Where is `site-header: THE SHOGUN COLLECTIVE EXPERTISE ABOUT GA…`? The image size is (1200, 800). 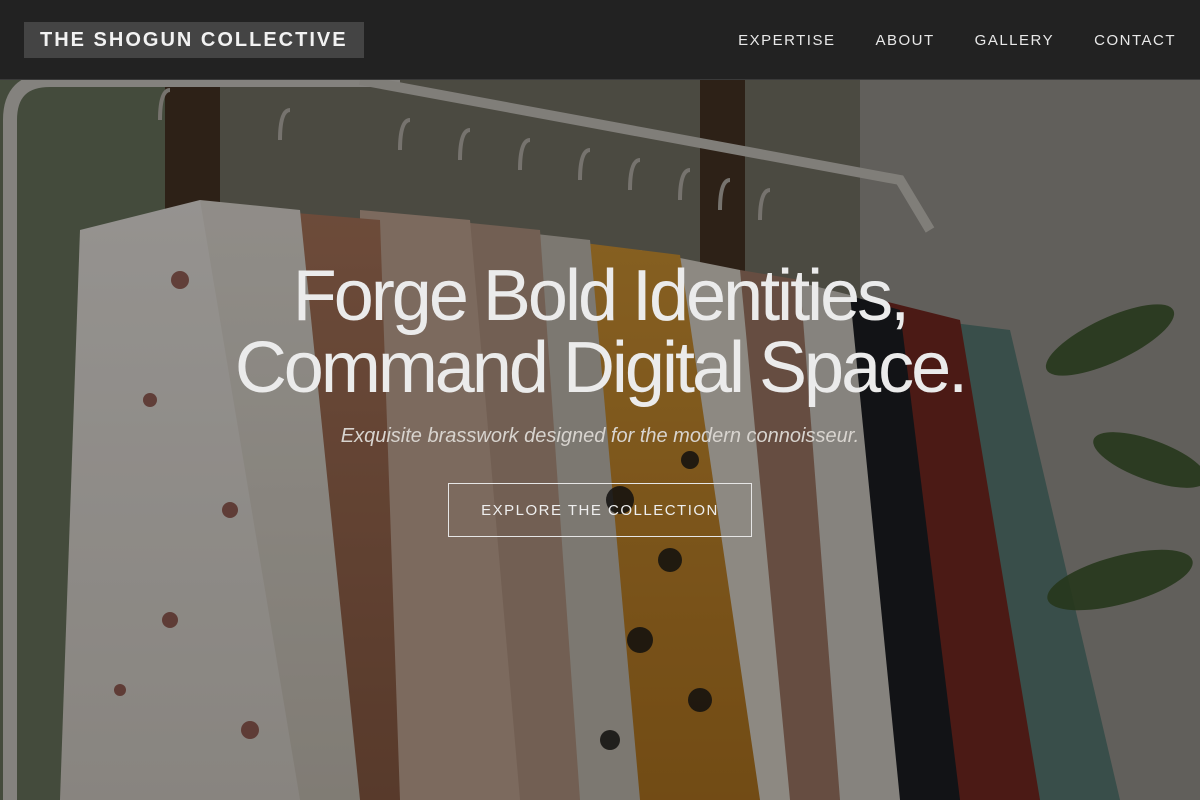 site-header: THE SHOGUN COLLECTIVE EXPERTISE ABOUT GA… is located at coordinates (600, 40).